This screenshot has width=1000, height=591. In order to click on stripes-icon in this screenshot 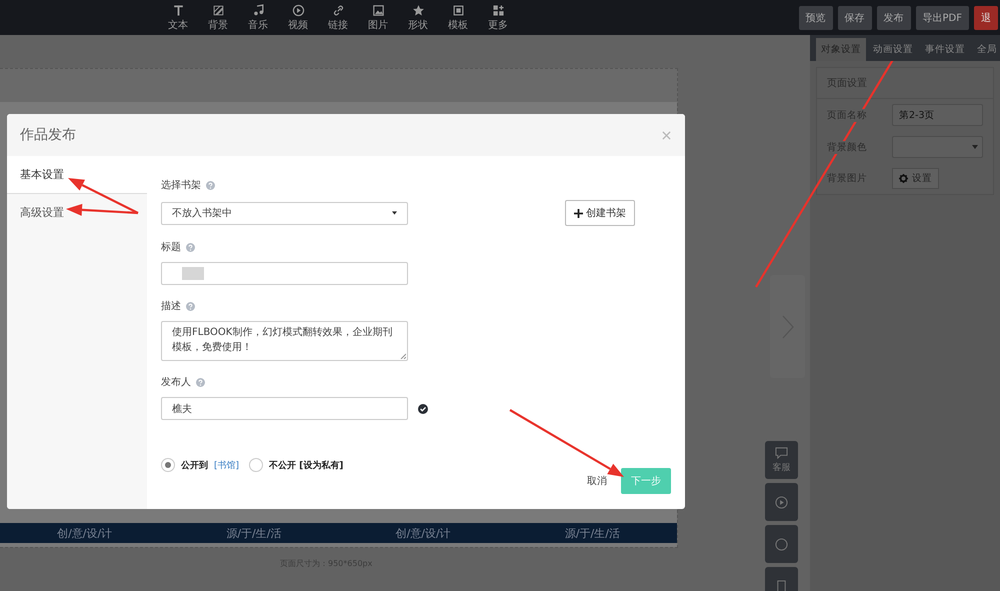, I will do `click(218, 10)`.